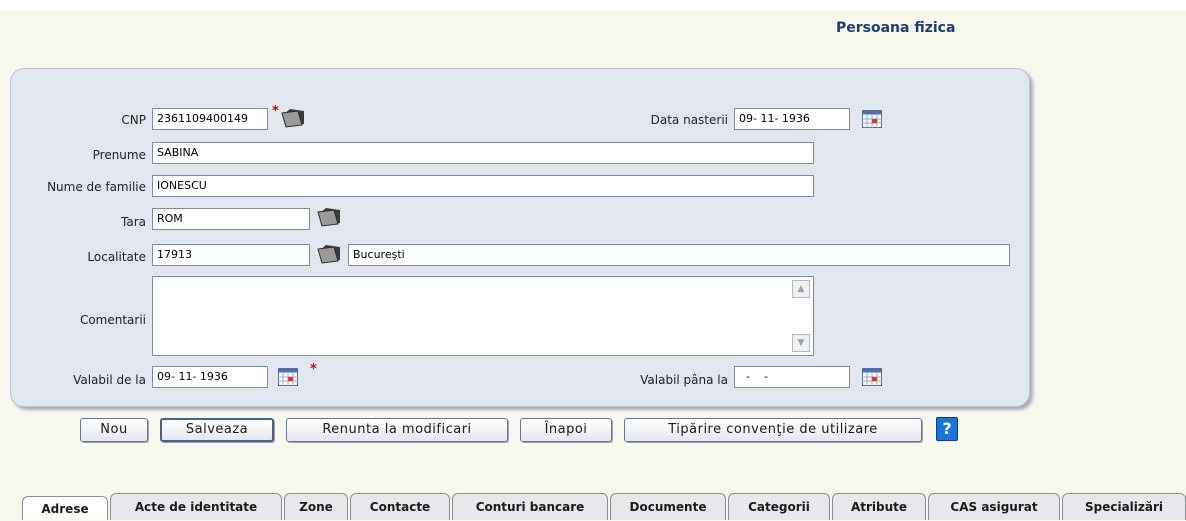 This screenshot has height=521, width=1186. What do you see at coordinates (773, 430) in the screenshot?
I see `tiparire-button: Tipărire convenţie de utilizare` at bounding box center [773, 430].